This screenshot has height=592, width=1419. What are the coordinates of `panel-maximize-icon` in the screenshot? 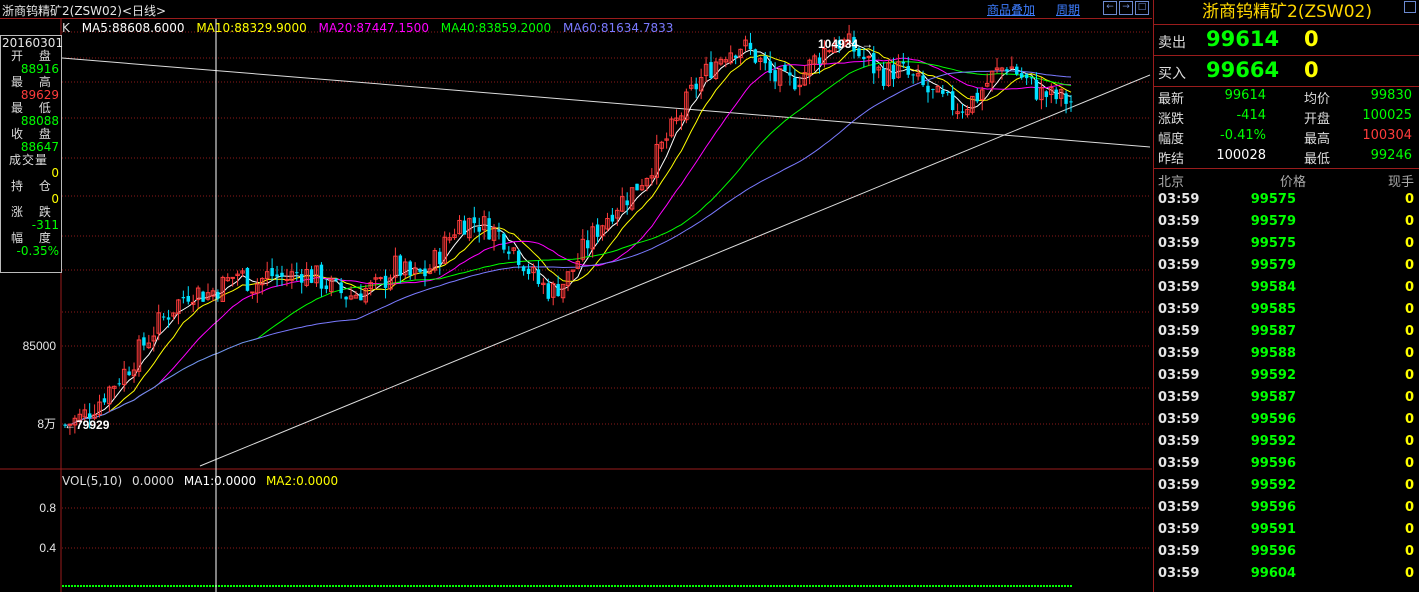 It's located at (1410, 7).